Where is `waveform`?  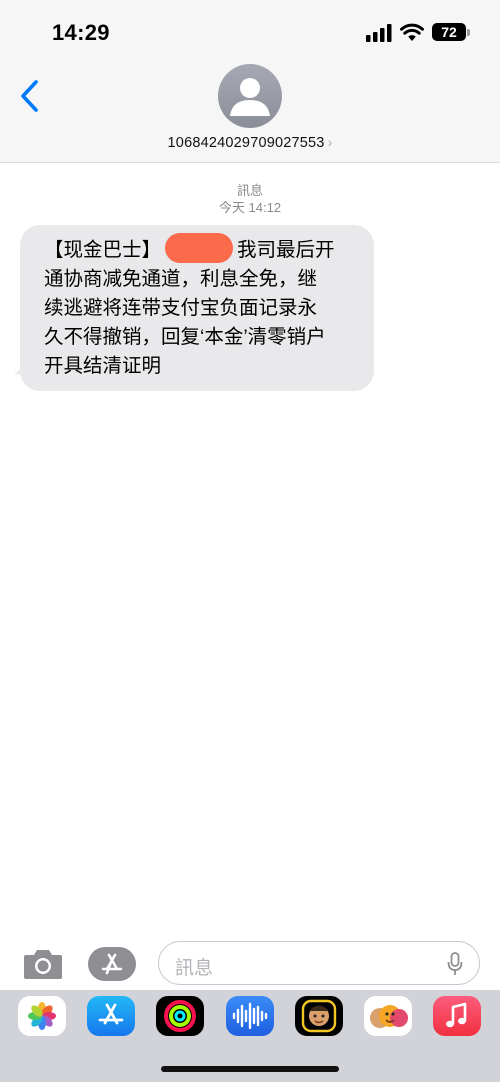 waveform is located at coordinates (250, 1016).